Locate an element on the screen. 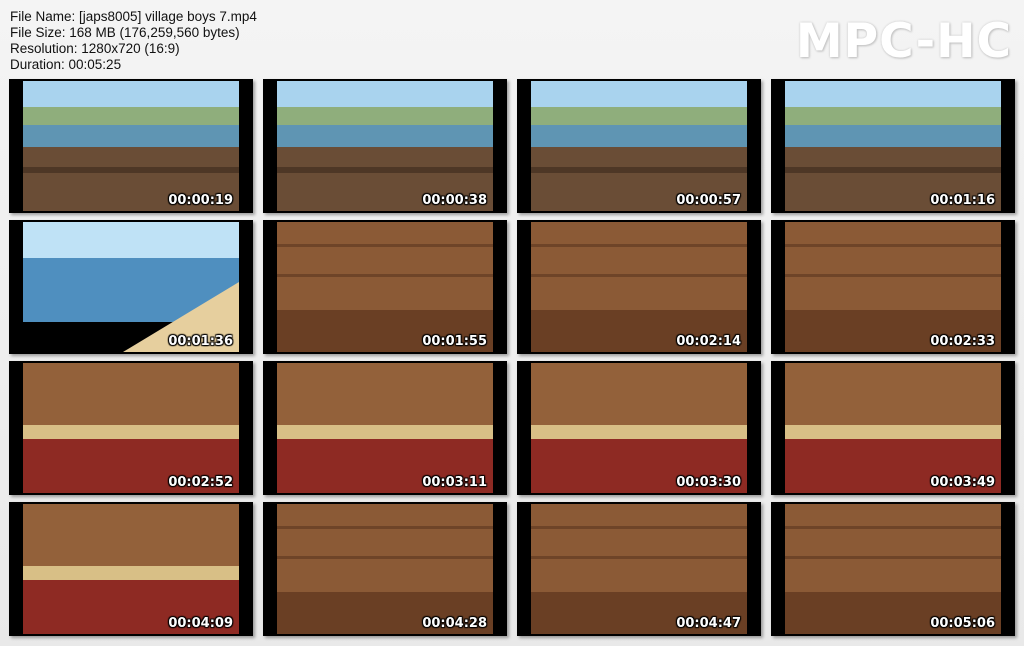  thumbnail: 00:00:57 is located at coordinates (639, 146).